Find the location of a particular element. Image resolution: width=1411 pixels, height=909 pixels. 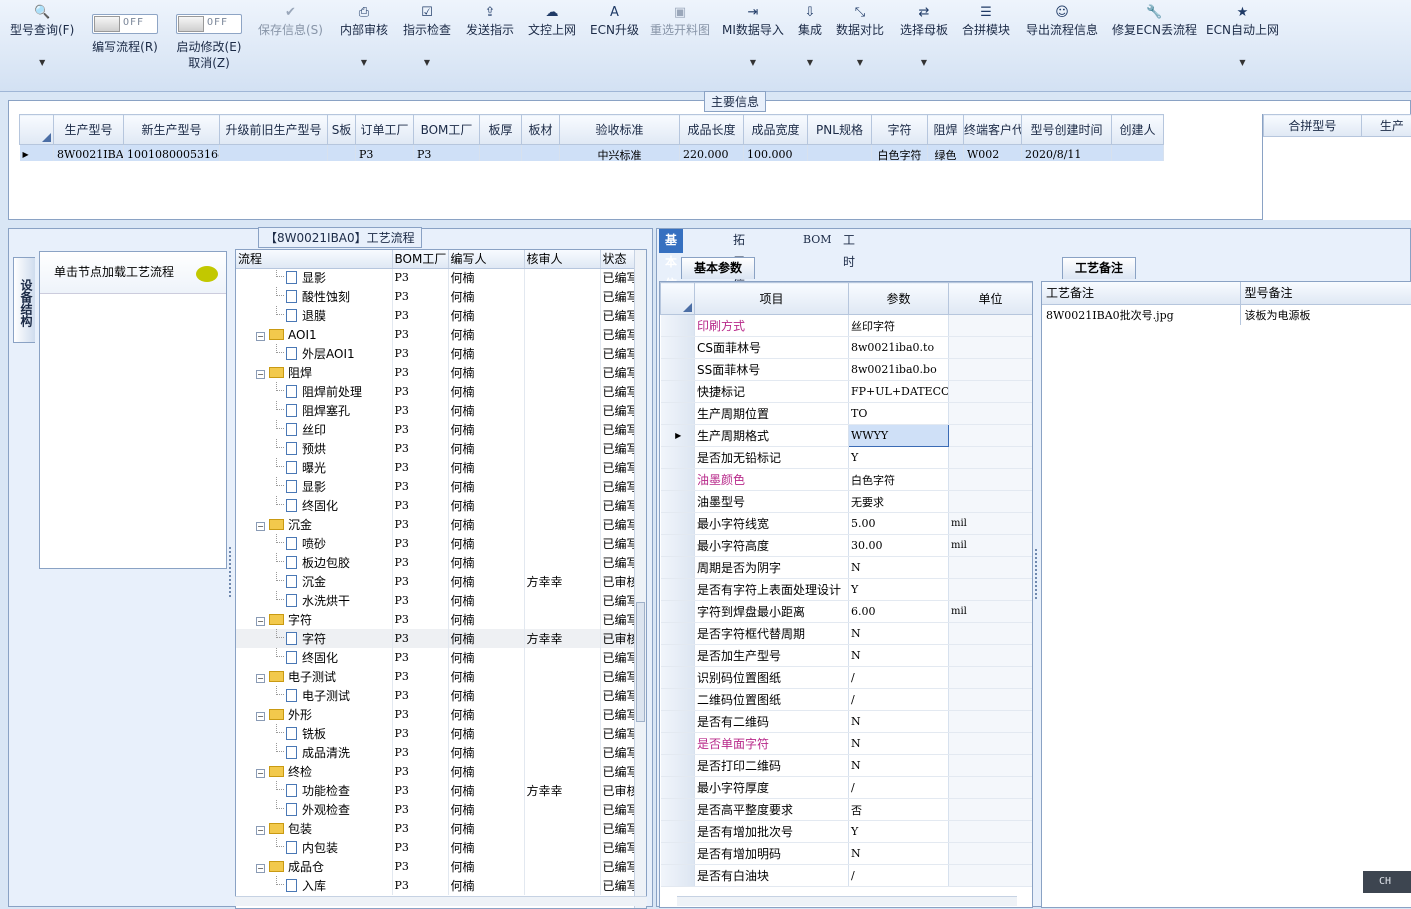

tree-row: 喷砂 P3何楠 已编写 is located at coordinates (435, 543).